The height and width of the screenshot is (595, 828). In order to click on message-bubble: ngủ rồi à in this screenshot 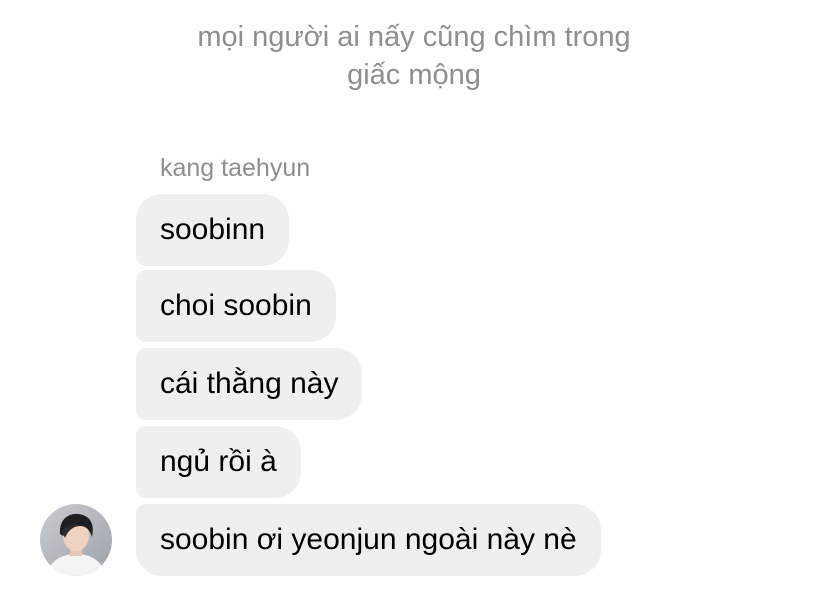, I will do `click(218, 462)`.